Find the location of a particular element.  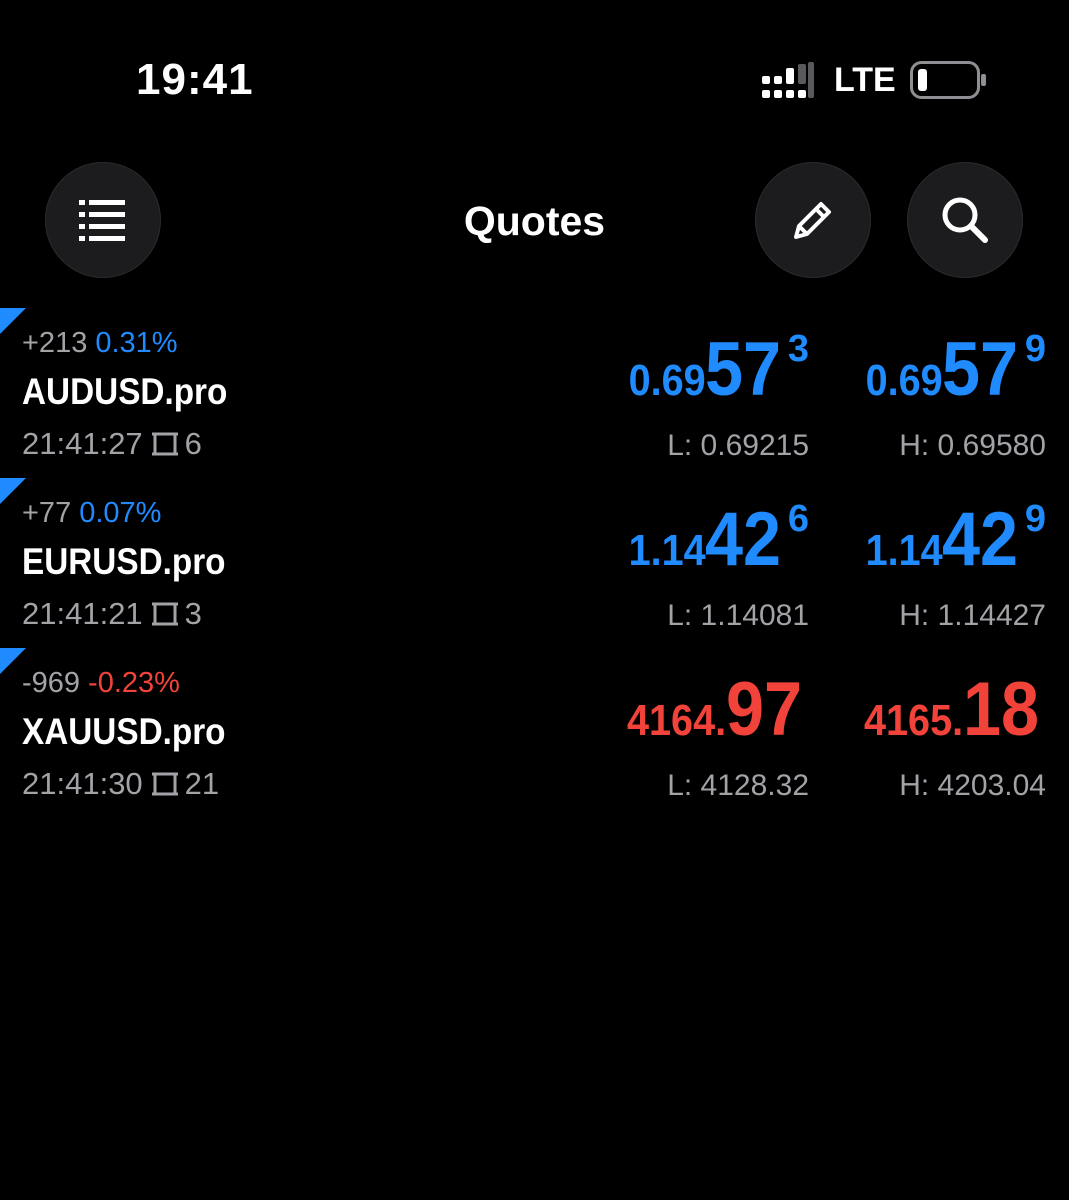

edit-button is located at coordinates (813, 220).